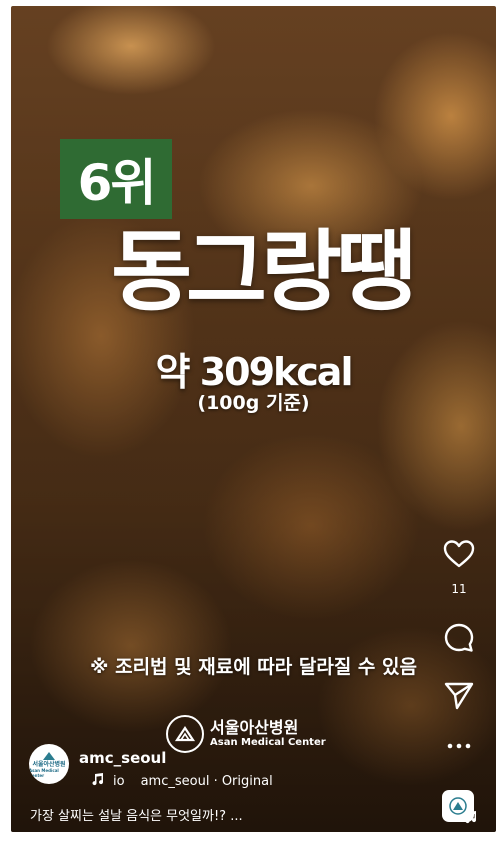 This screenshot has width=503, height=841. I want to click on audio-source: amc_seoul · Original, so click(206, 781).